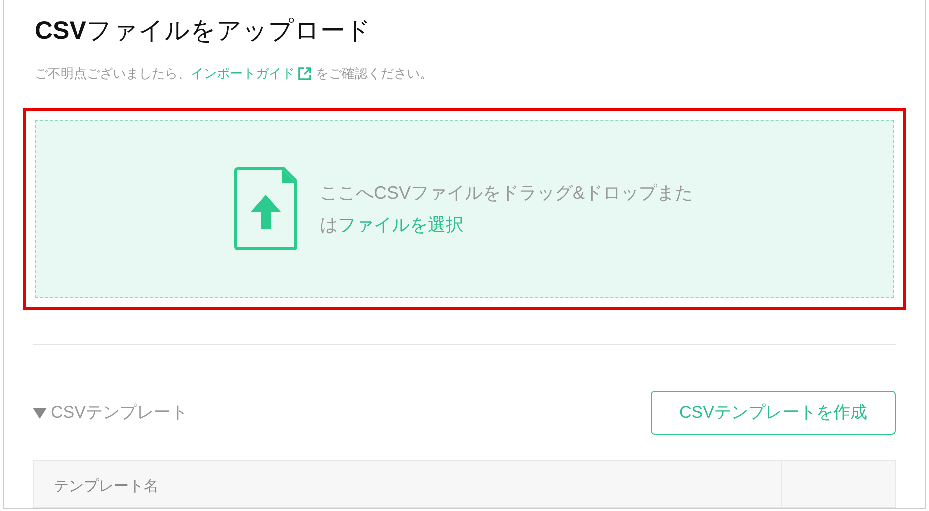  I want to click on file-upload-icon, so click(266, 209).